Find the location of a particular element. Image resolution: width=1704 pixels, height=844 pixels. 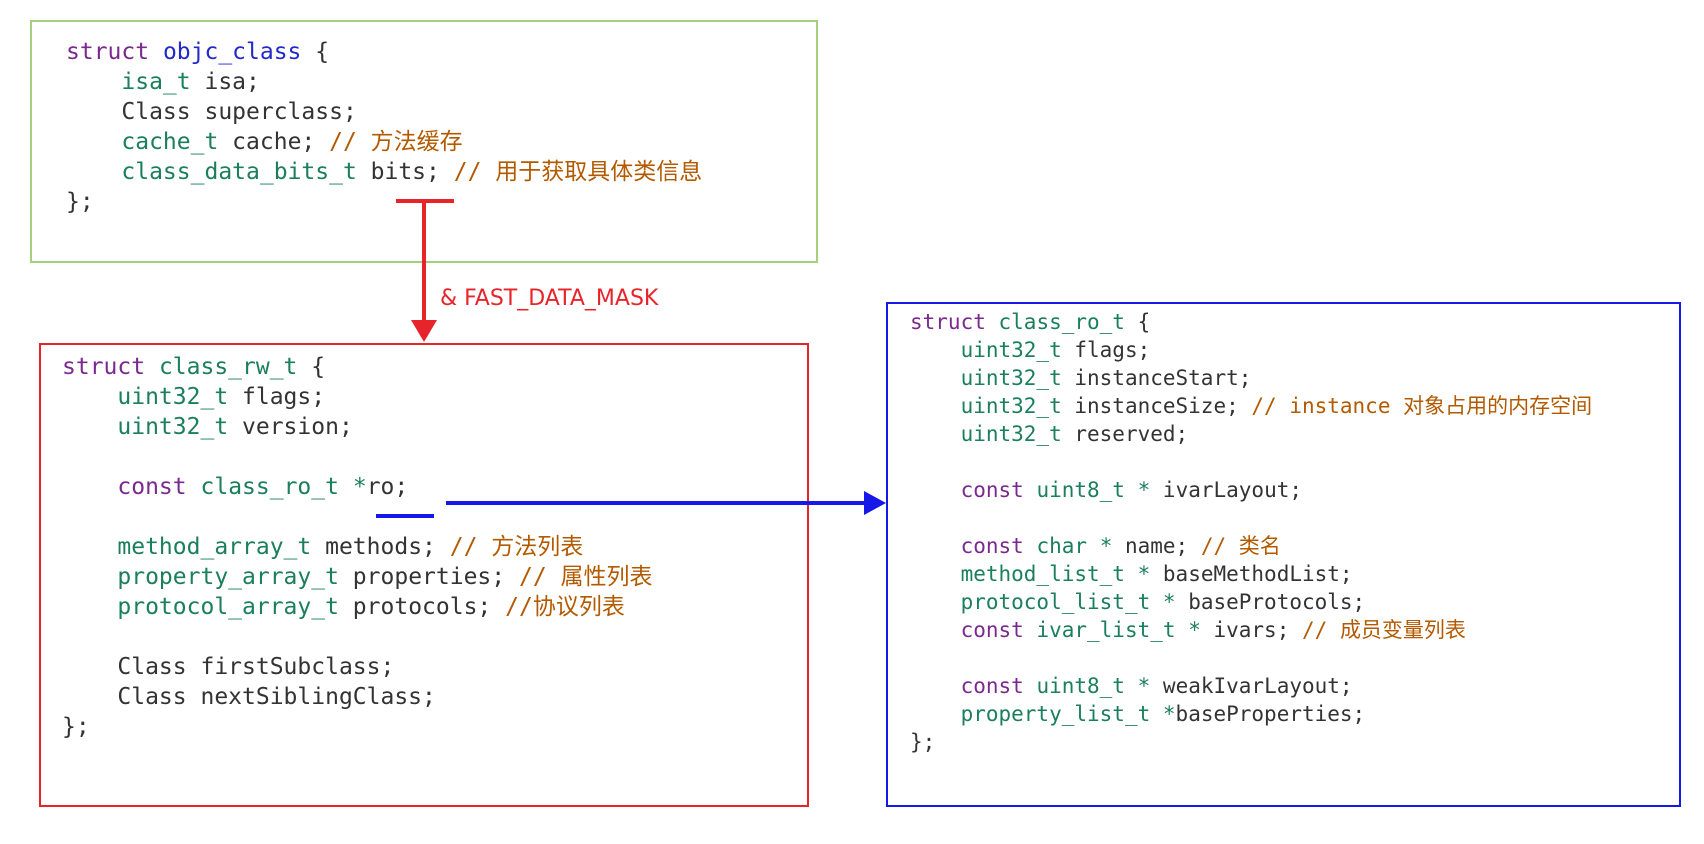

connector-lines is located at coordinates (631, 358).